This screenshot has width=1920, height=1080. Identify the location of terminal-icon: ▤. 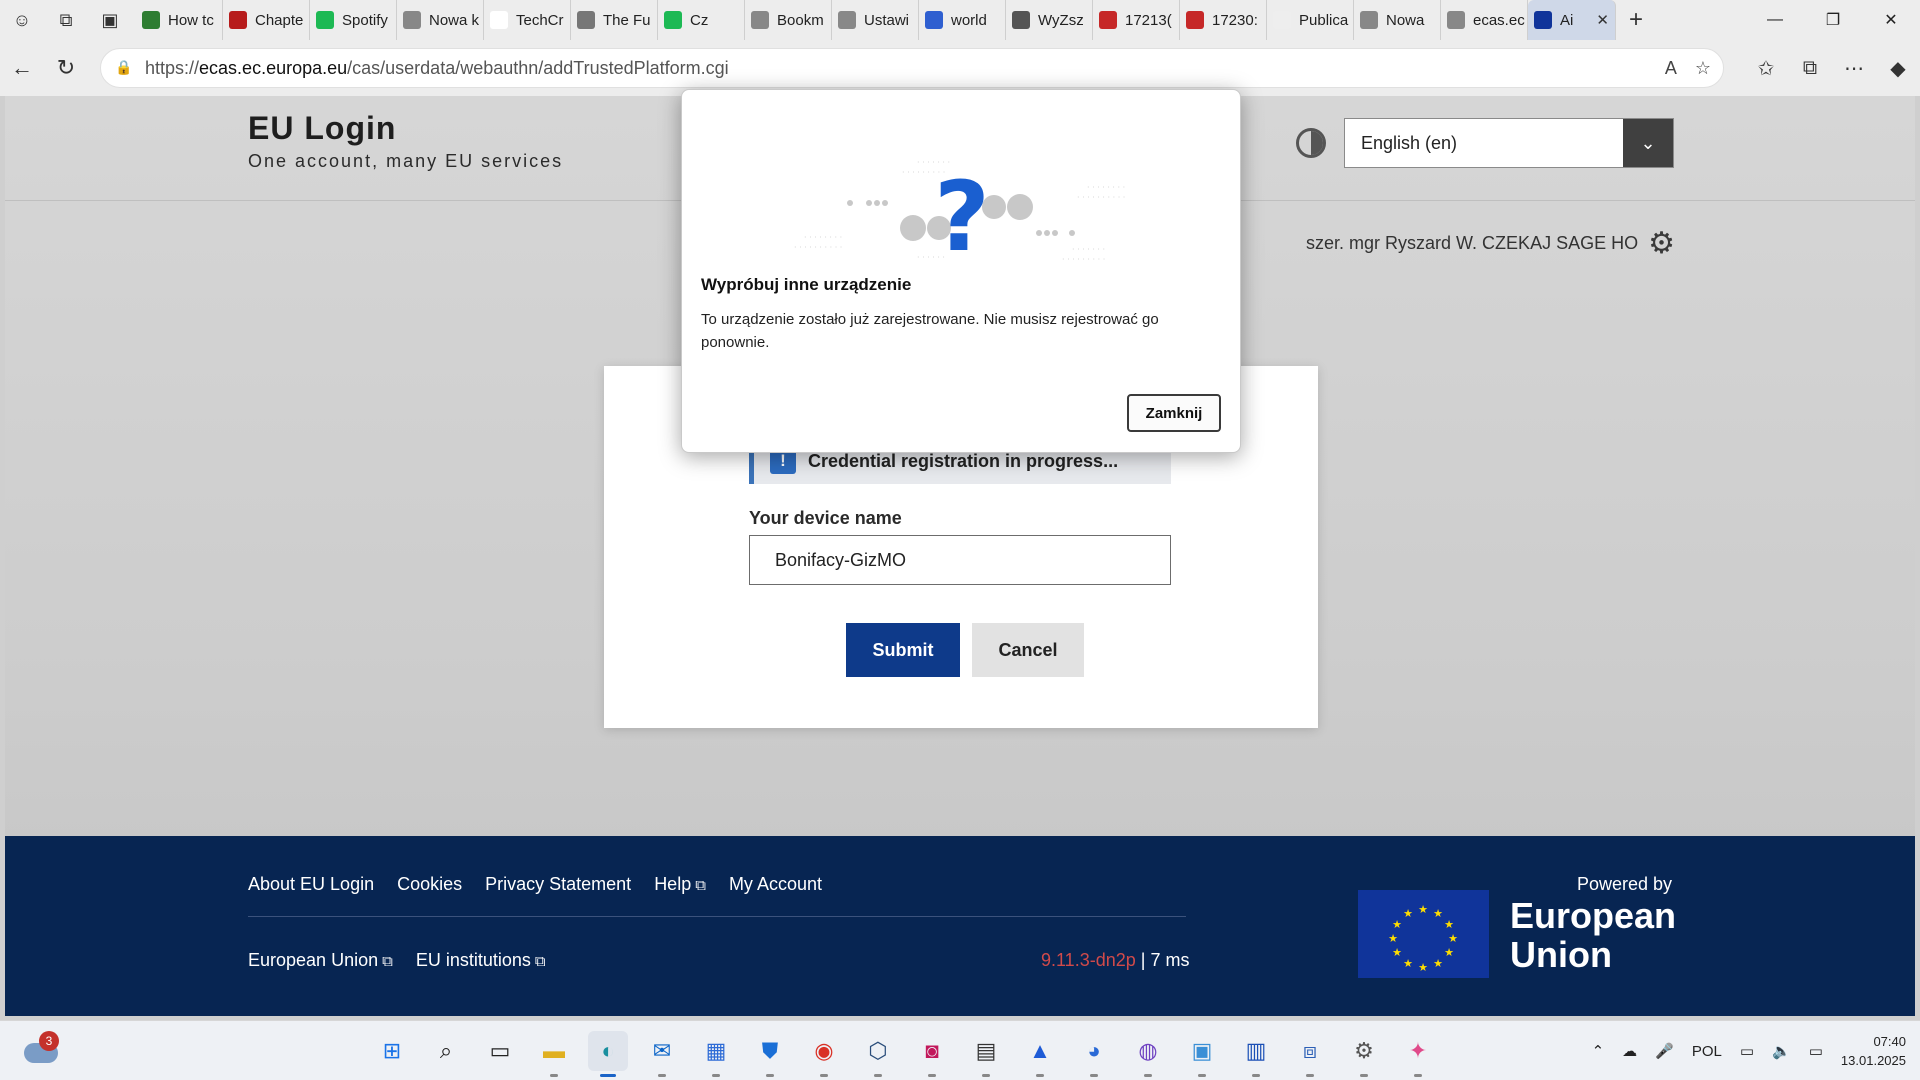
(986, 1054).